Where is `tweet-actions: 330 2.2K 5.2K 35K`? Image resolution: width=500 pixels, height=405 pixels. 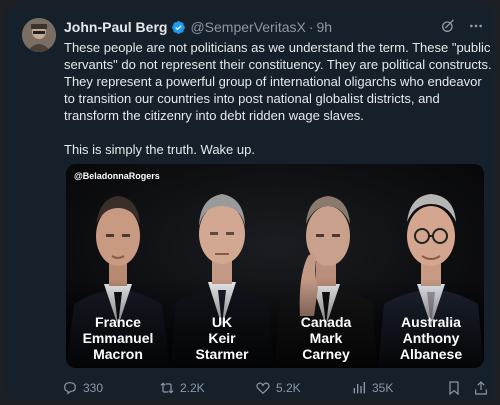 tweet-actions: 330 2.2K 5.2K 35K is located at coordinates (274, 388).